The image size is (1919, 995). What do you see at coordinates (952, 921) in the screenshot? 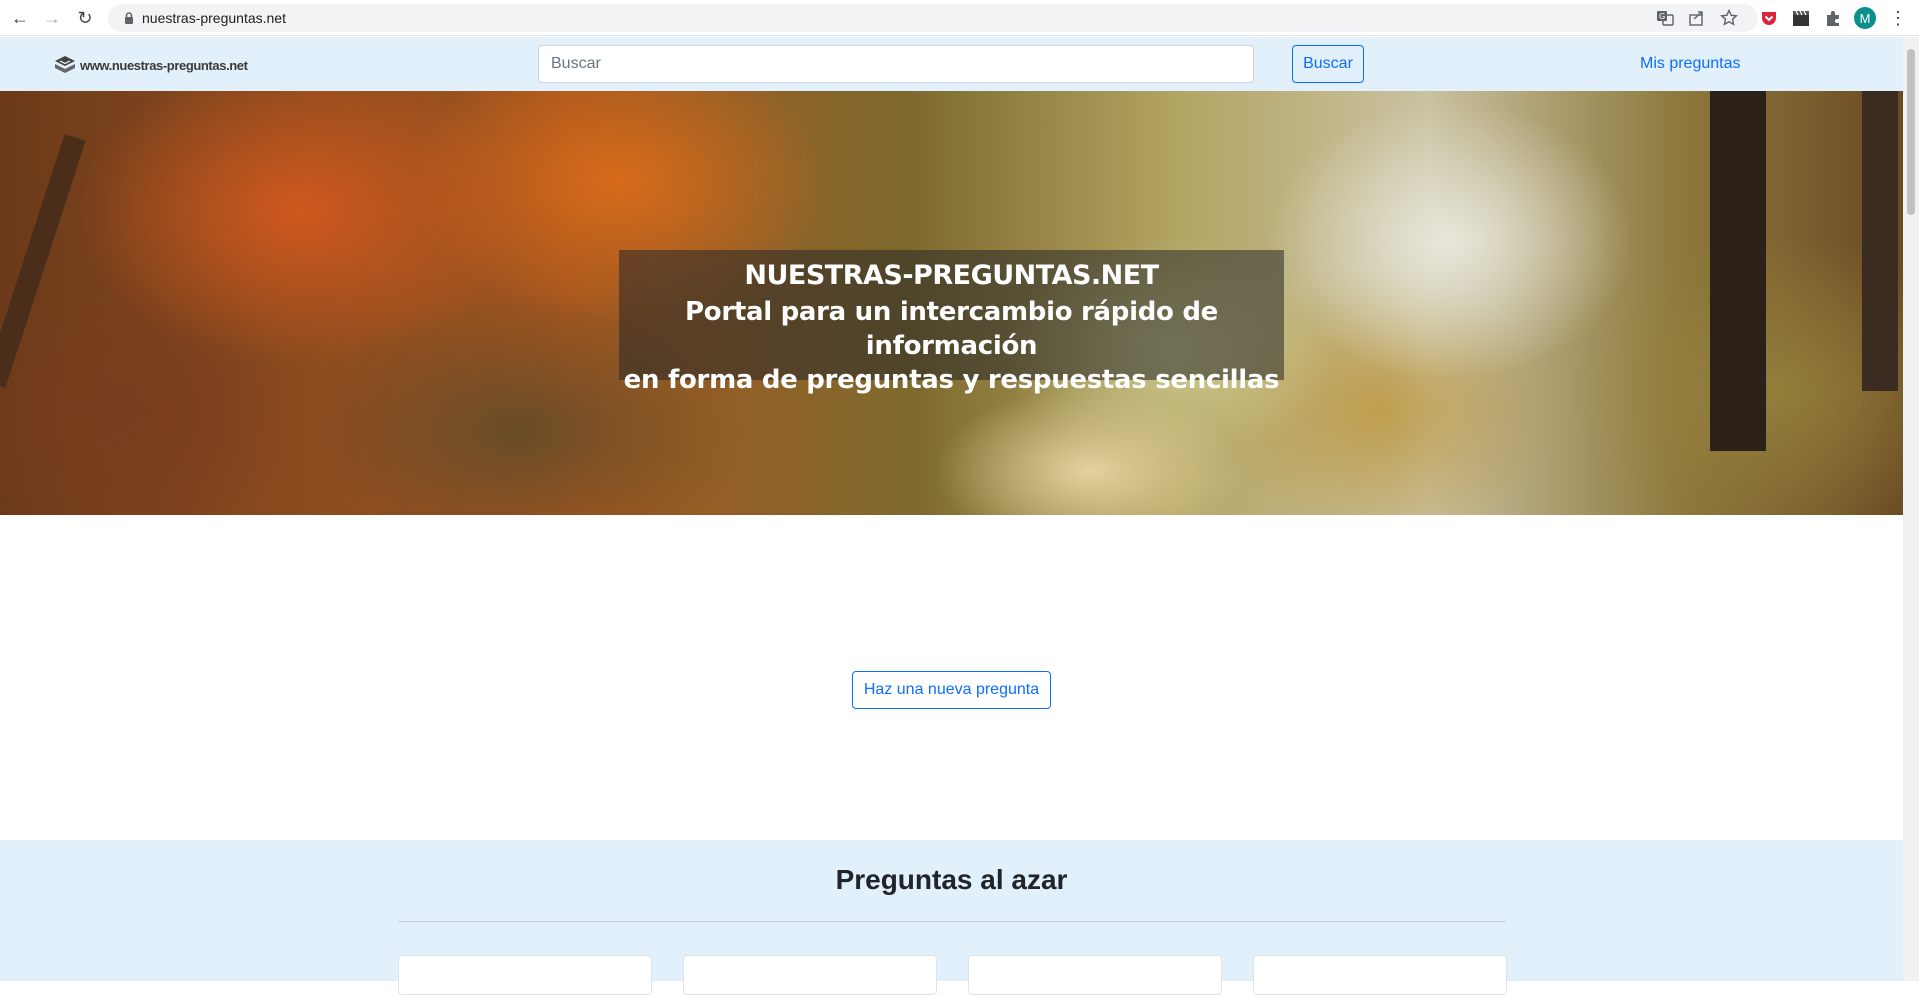
I see `section-divider` at bounding box center [952, 921].